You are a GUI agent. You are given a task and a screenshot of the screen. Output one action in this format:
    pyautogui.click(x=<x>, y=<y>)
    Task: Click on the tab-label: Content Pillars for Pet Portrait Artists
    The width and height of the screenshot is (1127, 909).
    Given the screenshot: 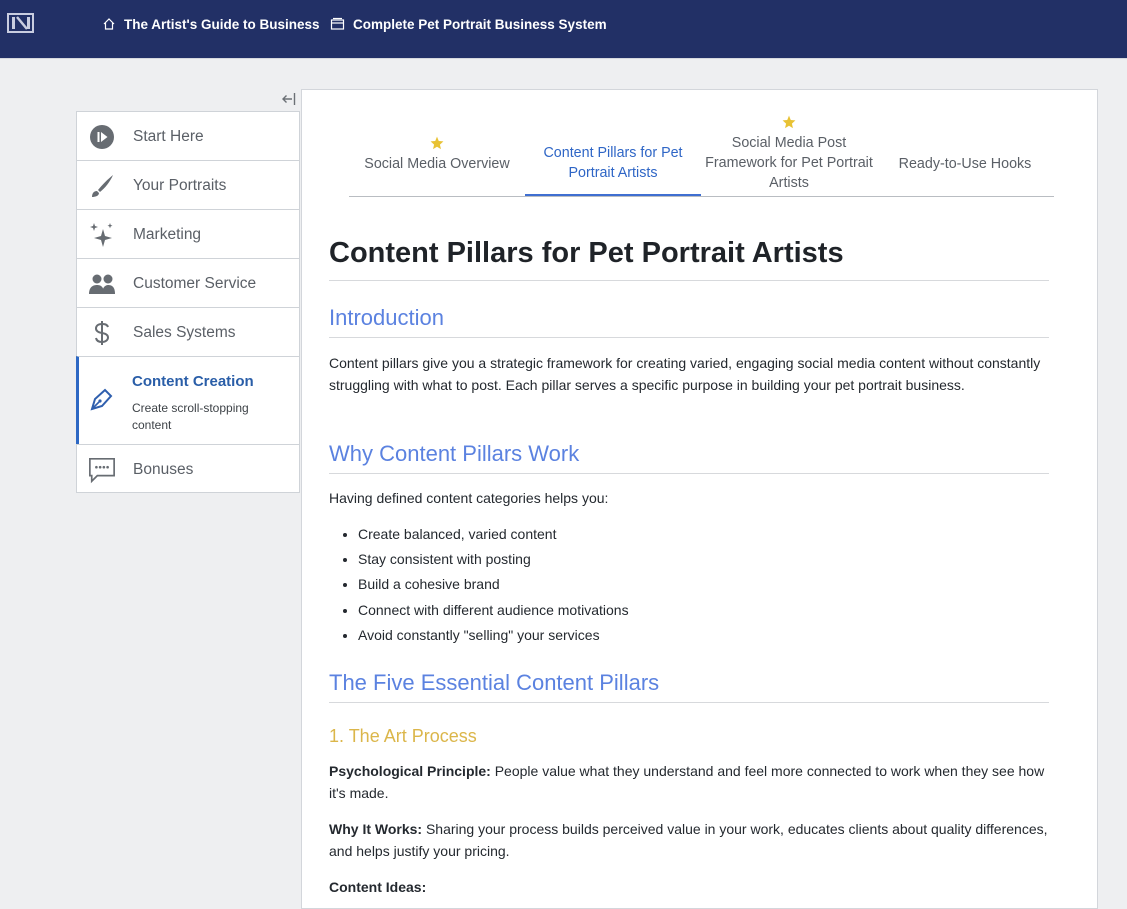 What is the action you would take?
    pyautogui.click(x=613, y=163)
    